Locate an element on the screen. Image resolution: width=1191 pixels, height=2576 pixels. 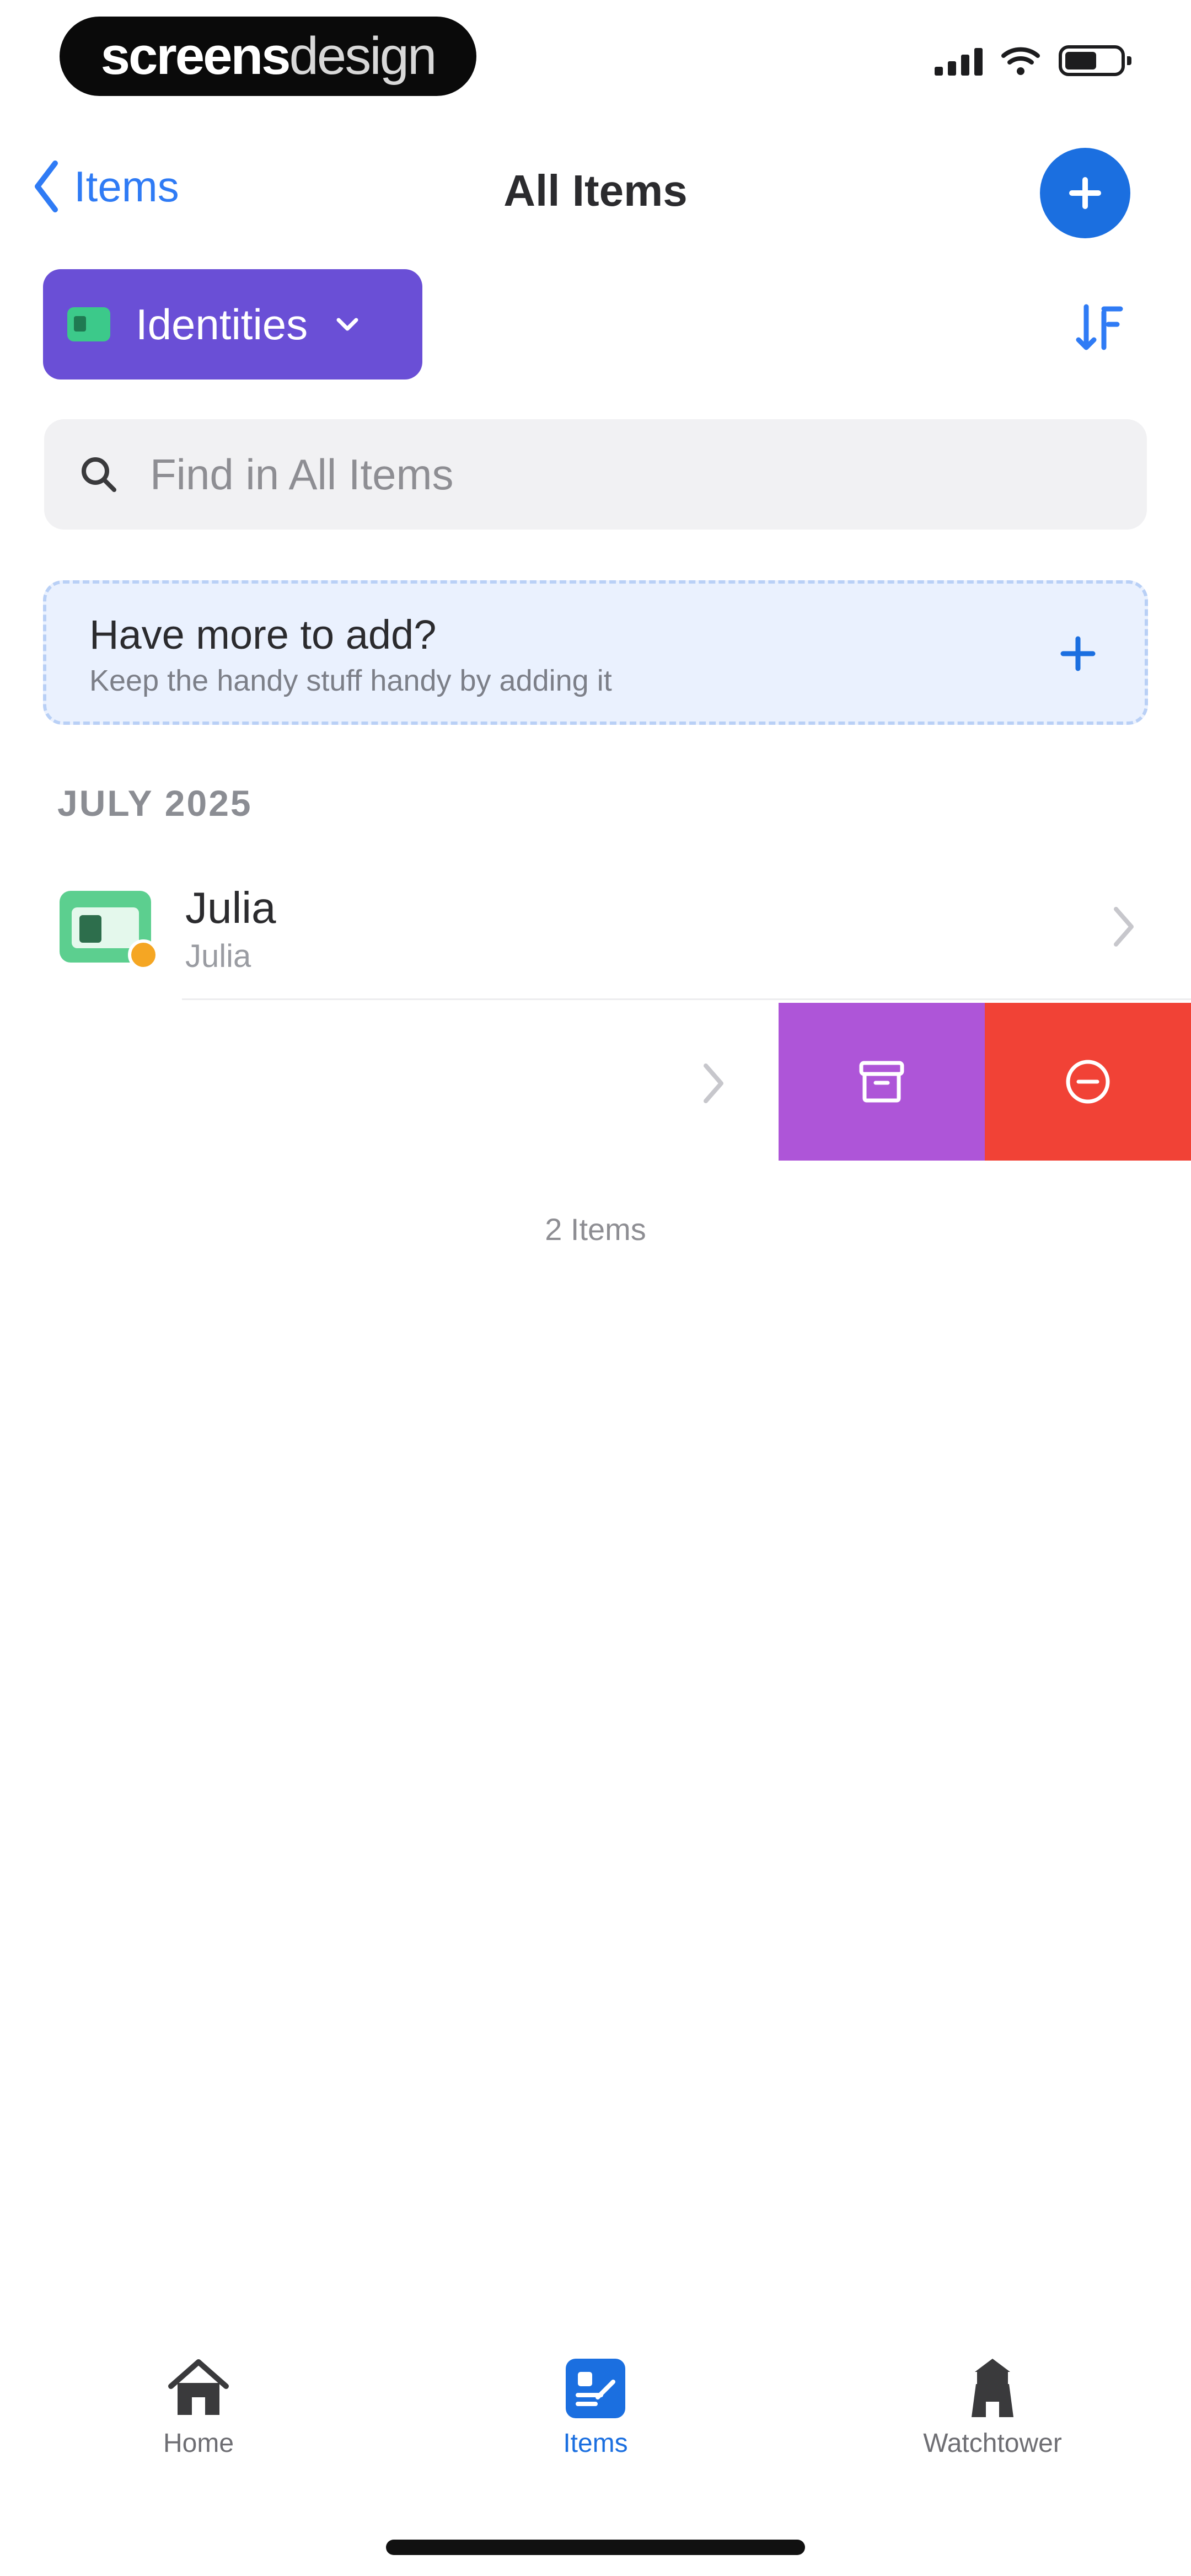
home-icon is located at coordinates (198, 2387).